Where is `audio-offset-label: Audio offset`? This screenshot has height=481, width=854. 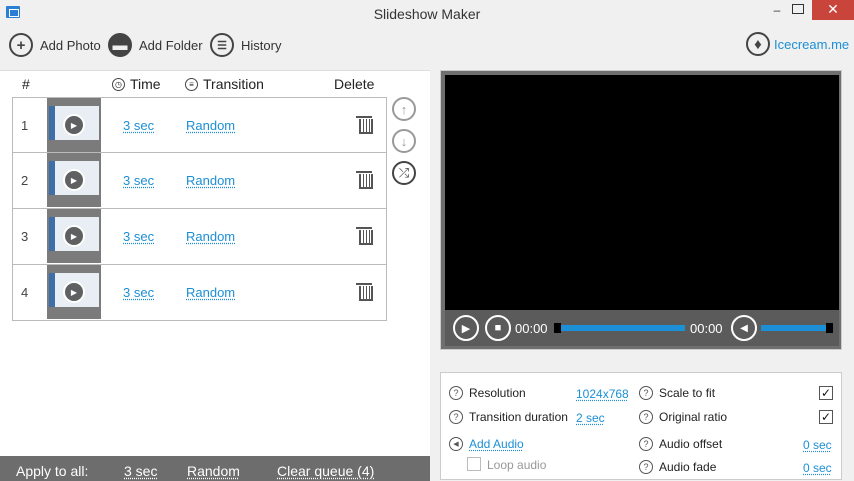
audio-offset-label: Audio offset is located at coordinates (691, 444).